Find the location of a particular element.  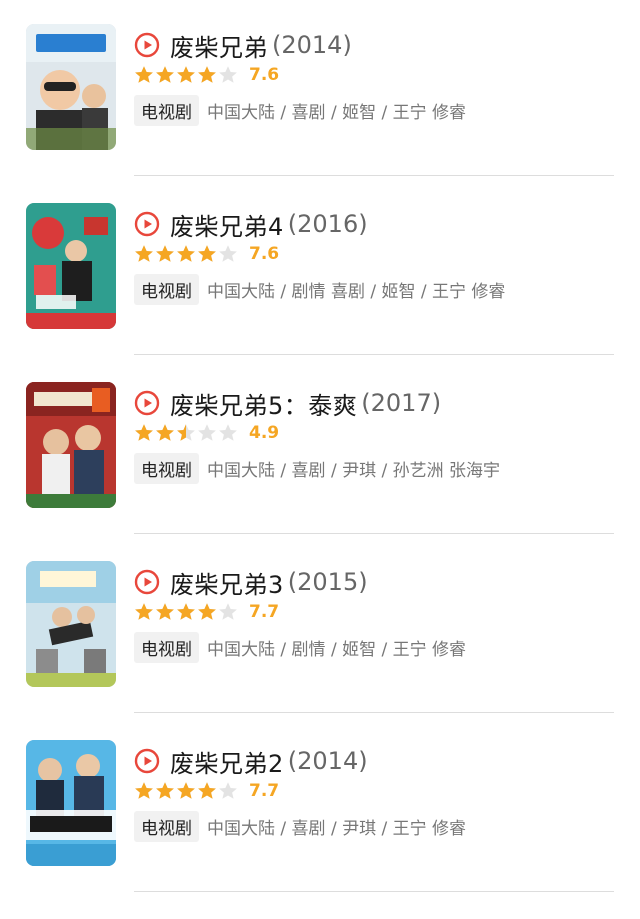

meta-row: 电视剧 中国大陆 / 剧情 / 姬智 / 王宁 修睿 is located at coordinates (300, 647).